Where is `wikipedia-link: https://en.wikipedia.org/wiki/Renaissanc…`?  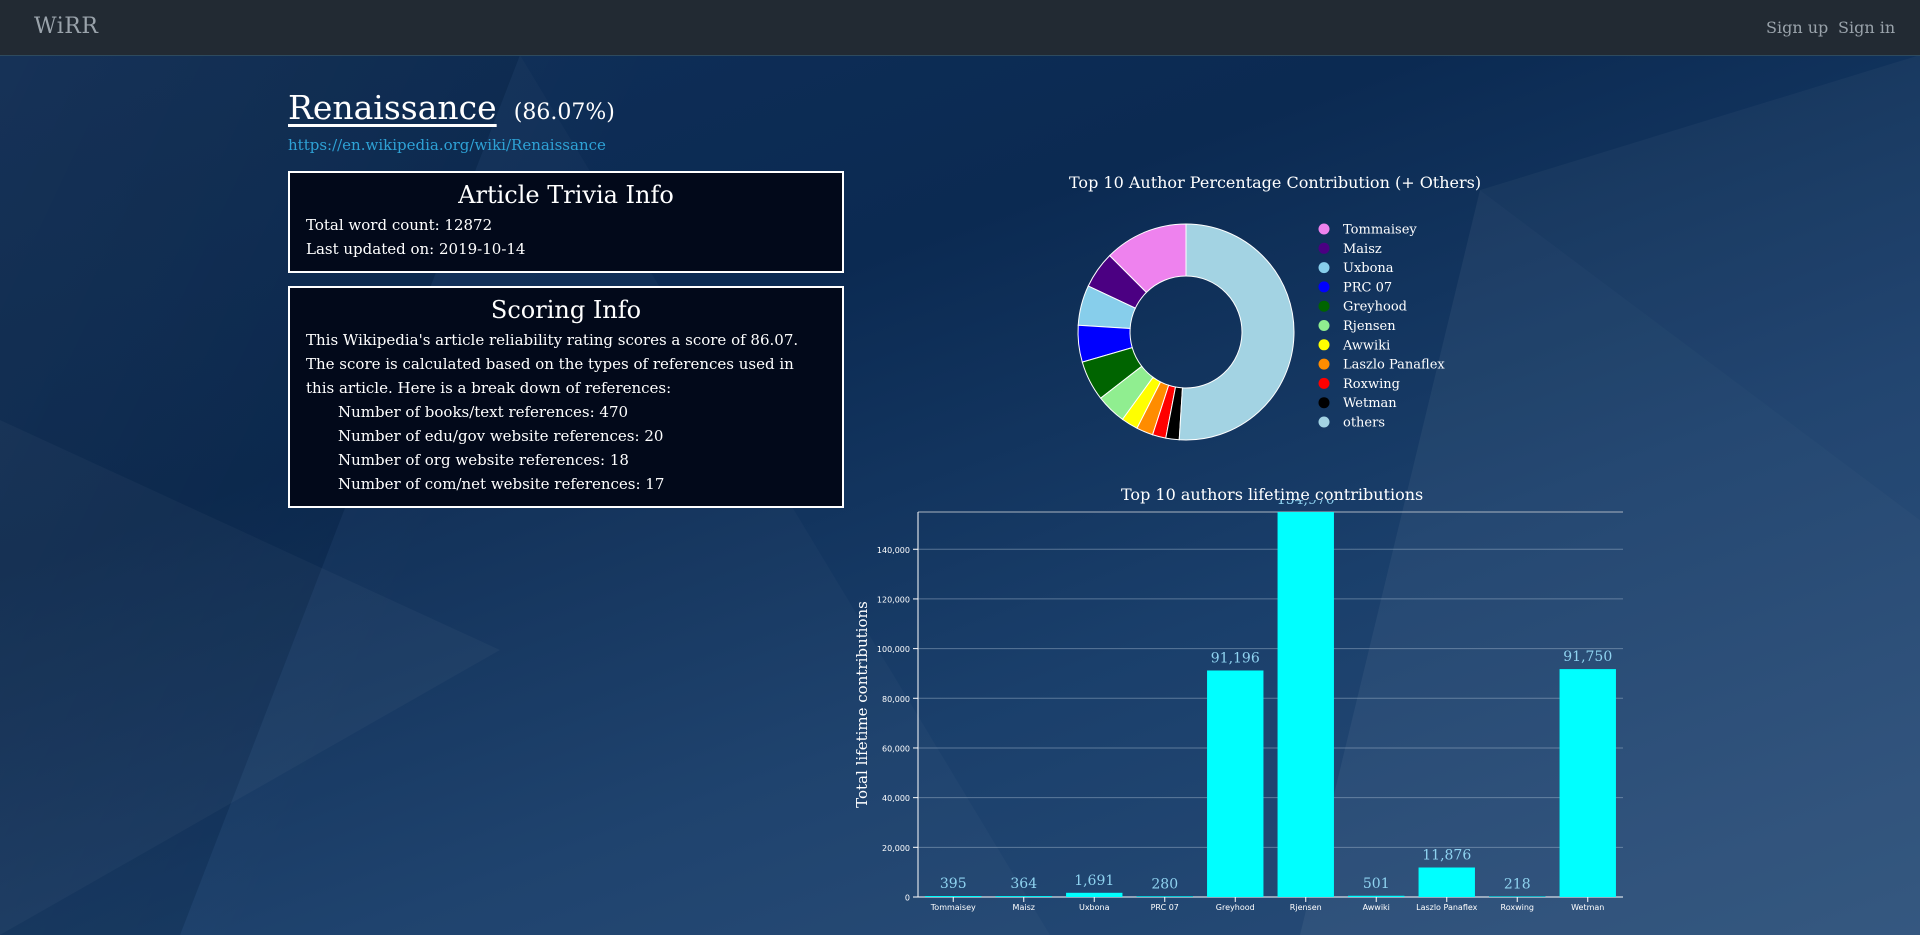 wikipedia-link: https://en.wikipedia.org/wiki/Renaissanc… is located at coordinates (447, 145).